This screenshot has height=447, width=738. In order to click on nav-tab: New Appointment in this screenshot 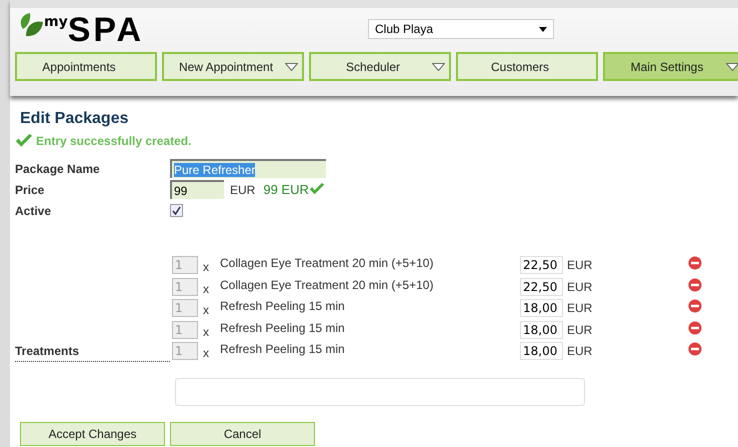, I will do `click(233, 66)`.